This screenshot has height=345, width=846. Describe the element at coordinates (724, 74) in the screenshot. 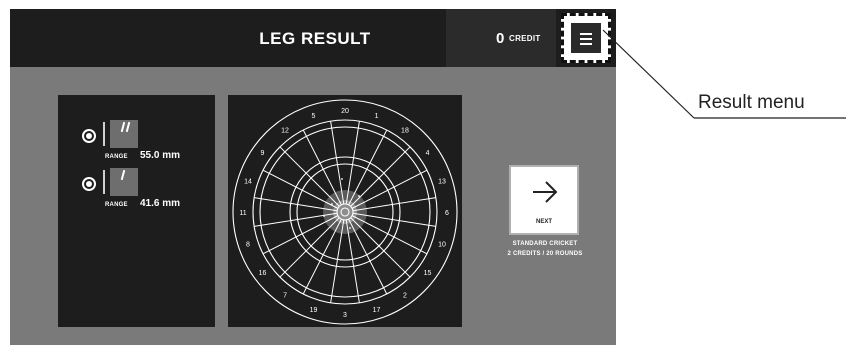

I see `callout-line` at that location.